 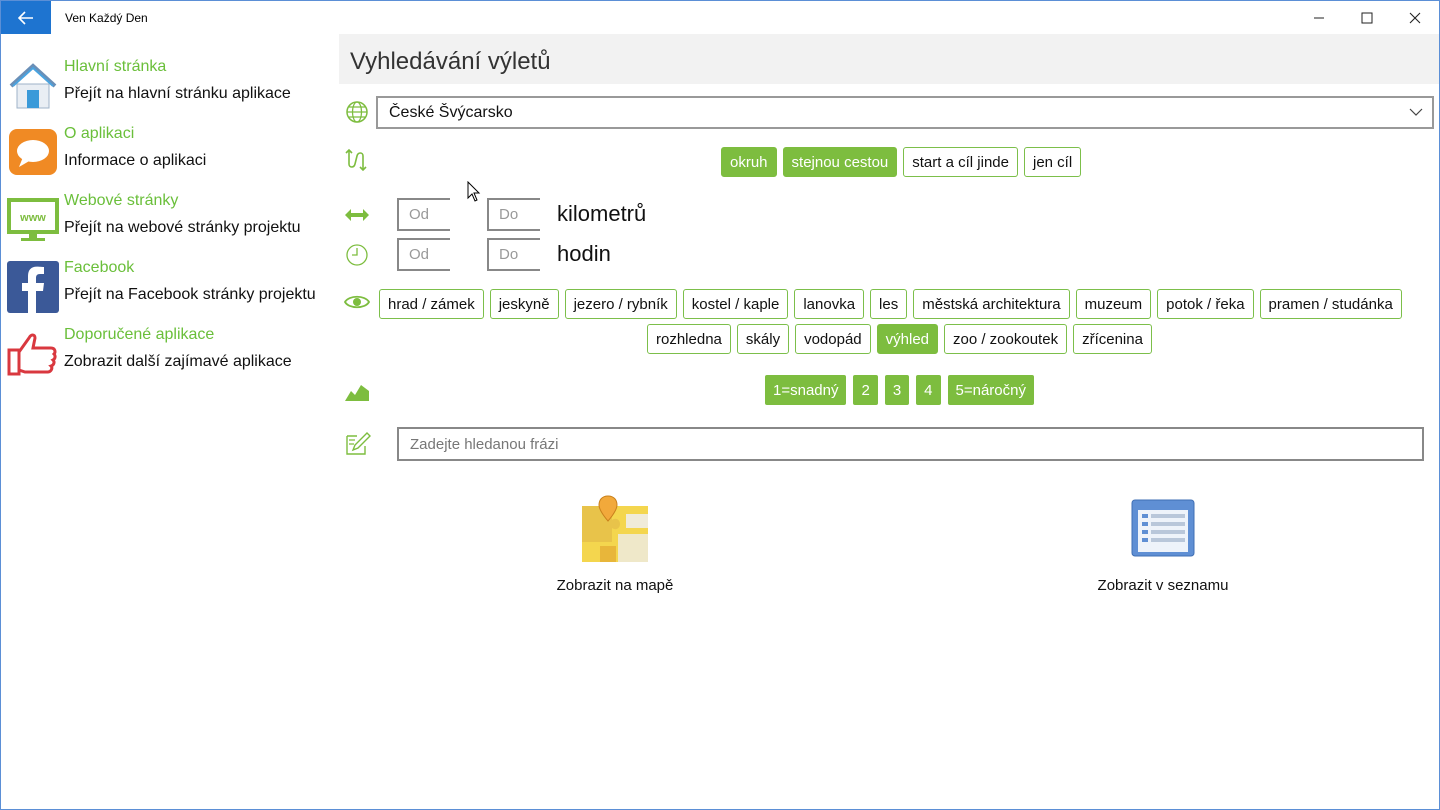 What do you see at coordinates (33, 86) in the screenshot?
I see `home-icon` at bounding box center [33, 86].